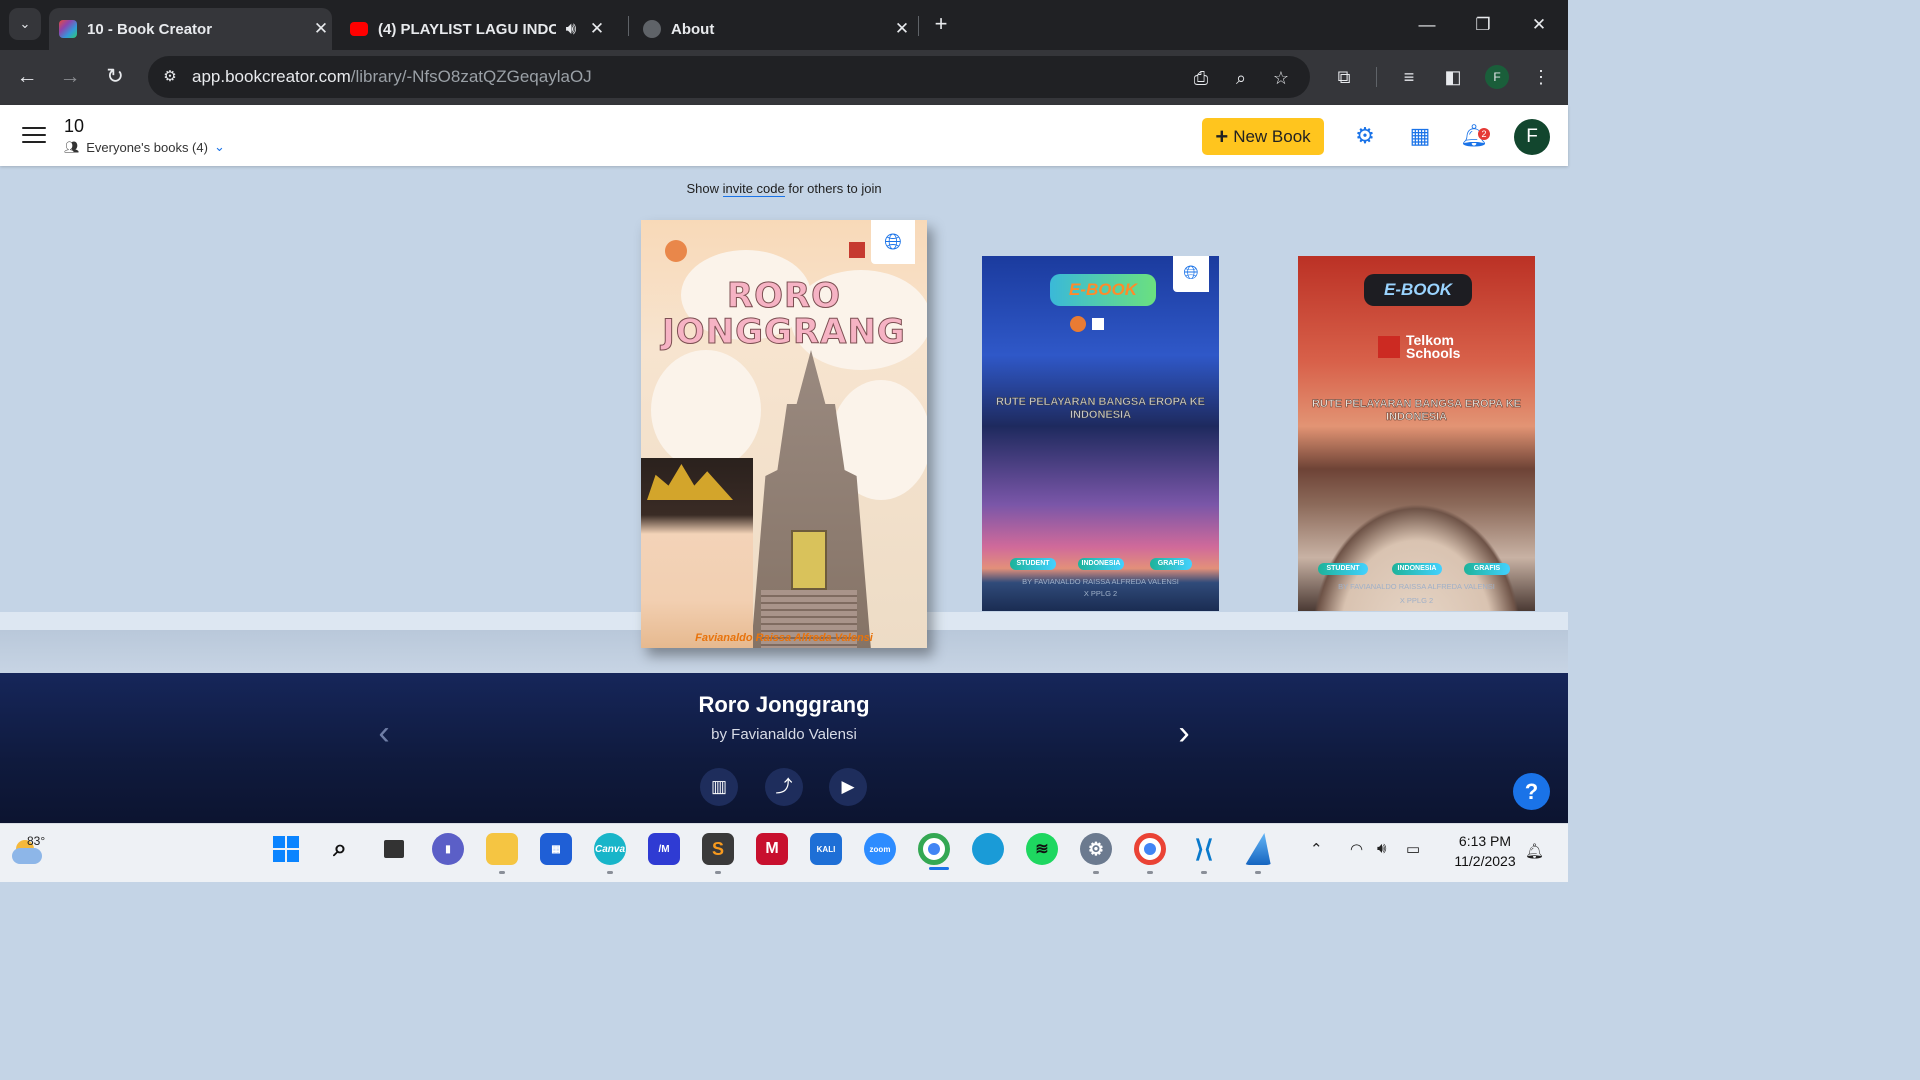 This screenshot has width=1920, height=1080. I want to click on restore-icon: ❐, so click(1483, 25).